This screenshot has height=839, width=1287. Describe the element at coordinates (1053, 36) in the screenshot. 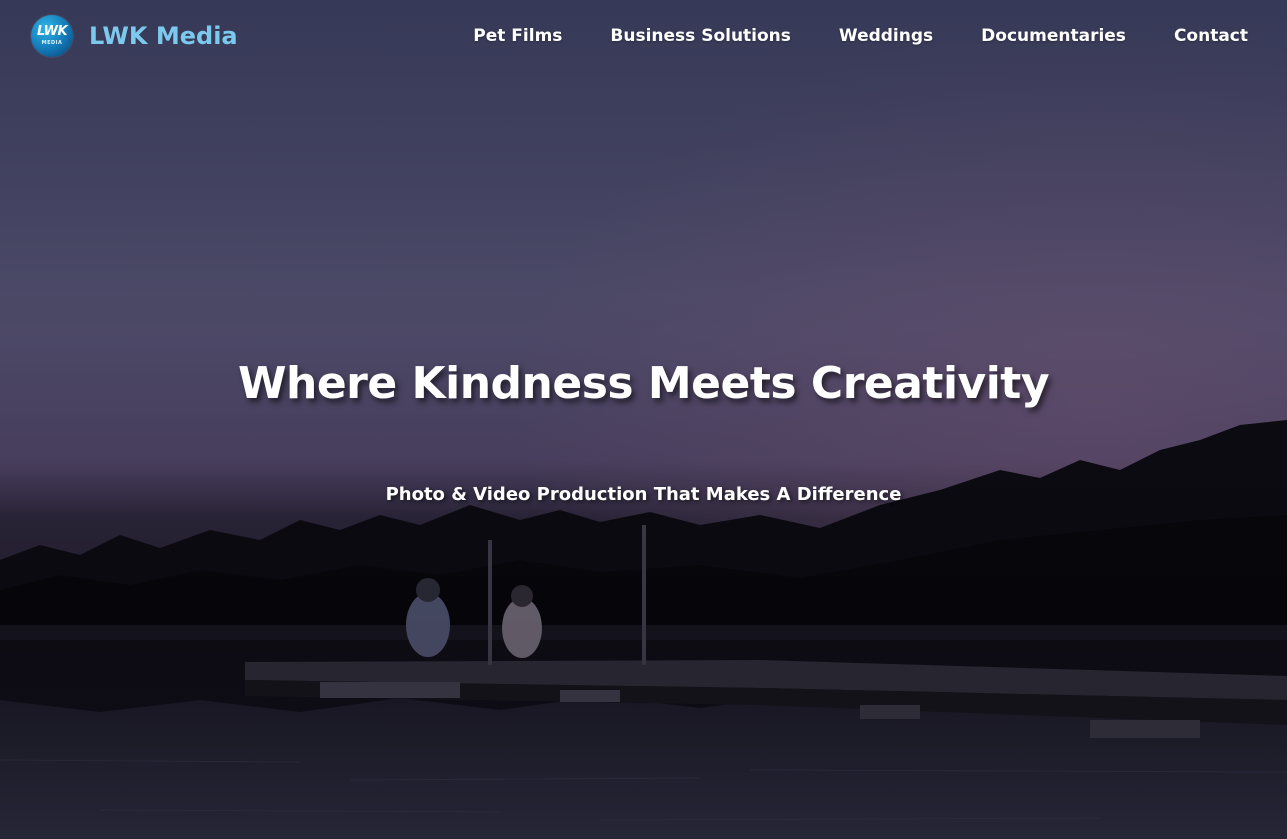

I see `nav-item-documentaries: Documentaries` at that location.